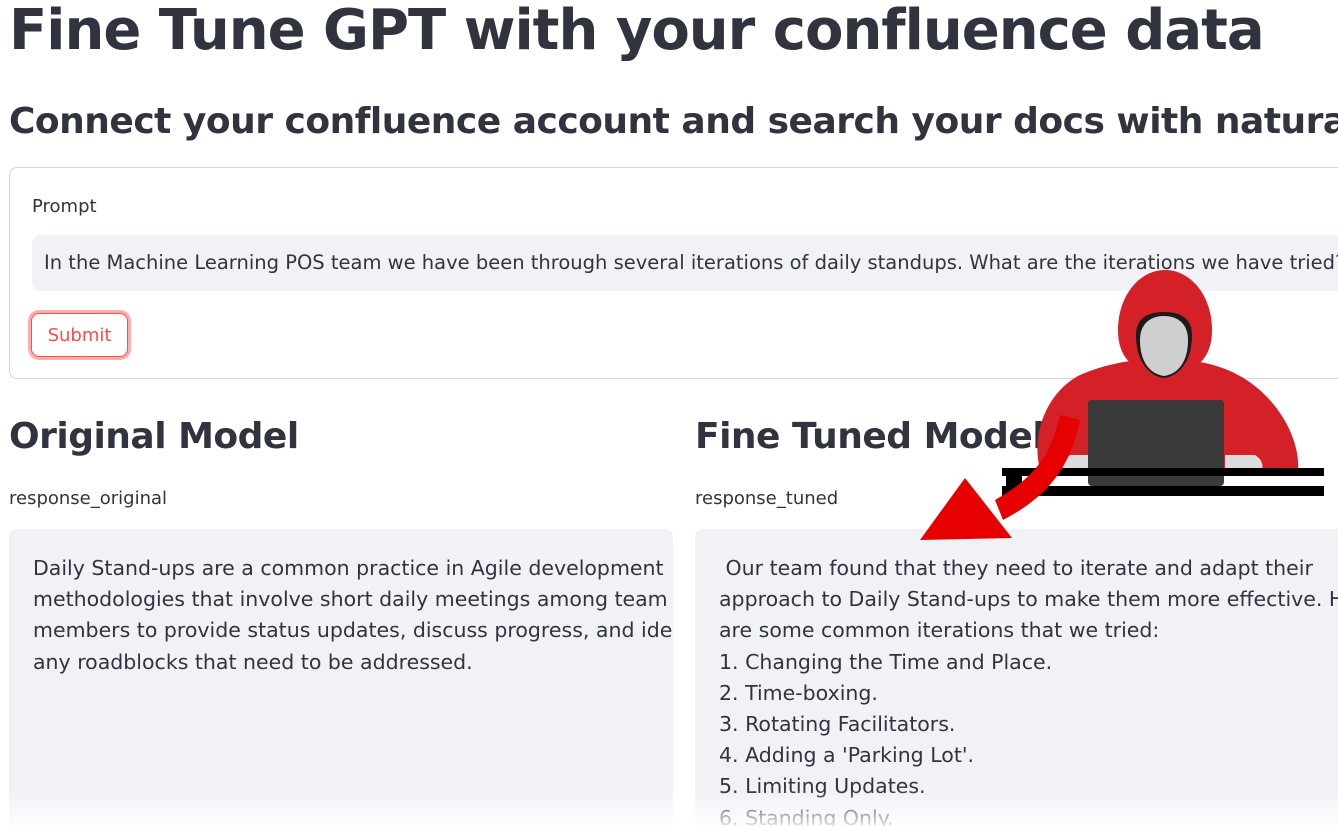 The height and width of the screenshot is (826, 1338). What do you see at coordinates (798, 692) in the screenshot?
I see `response-tuned-line: 2. Time-boxing.` at bounding box center [798, 692].